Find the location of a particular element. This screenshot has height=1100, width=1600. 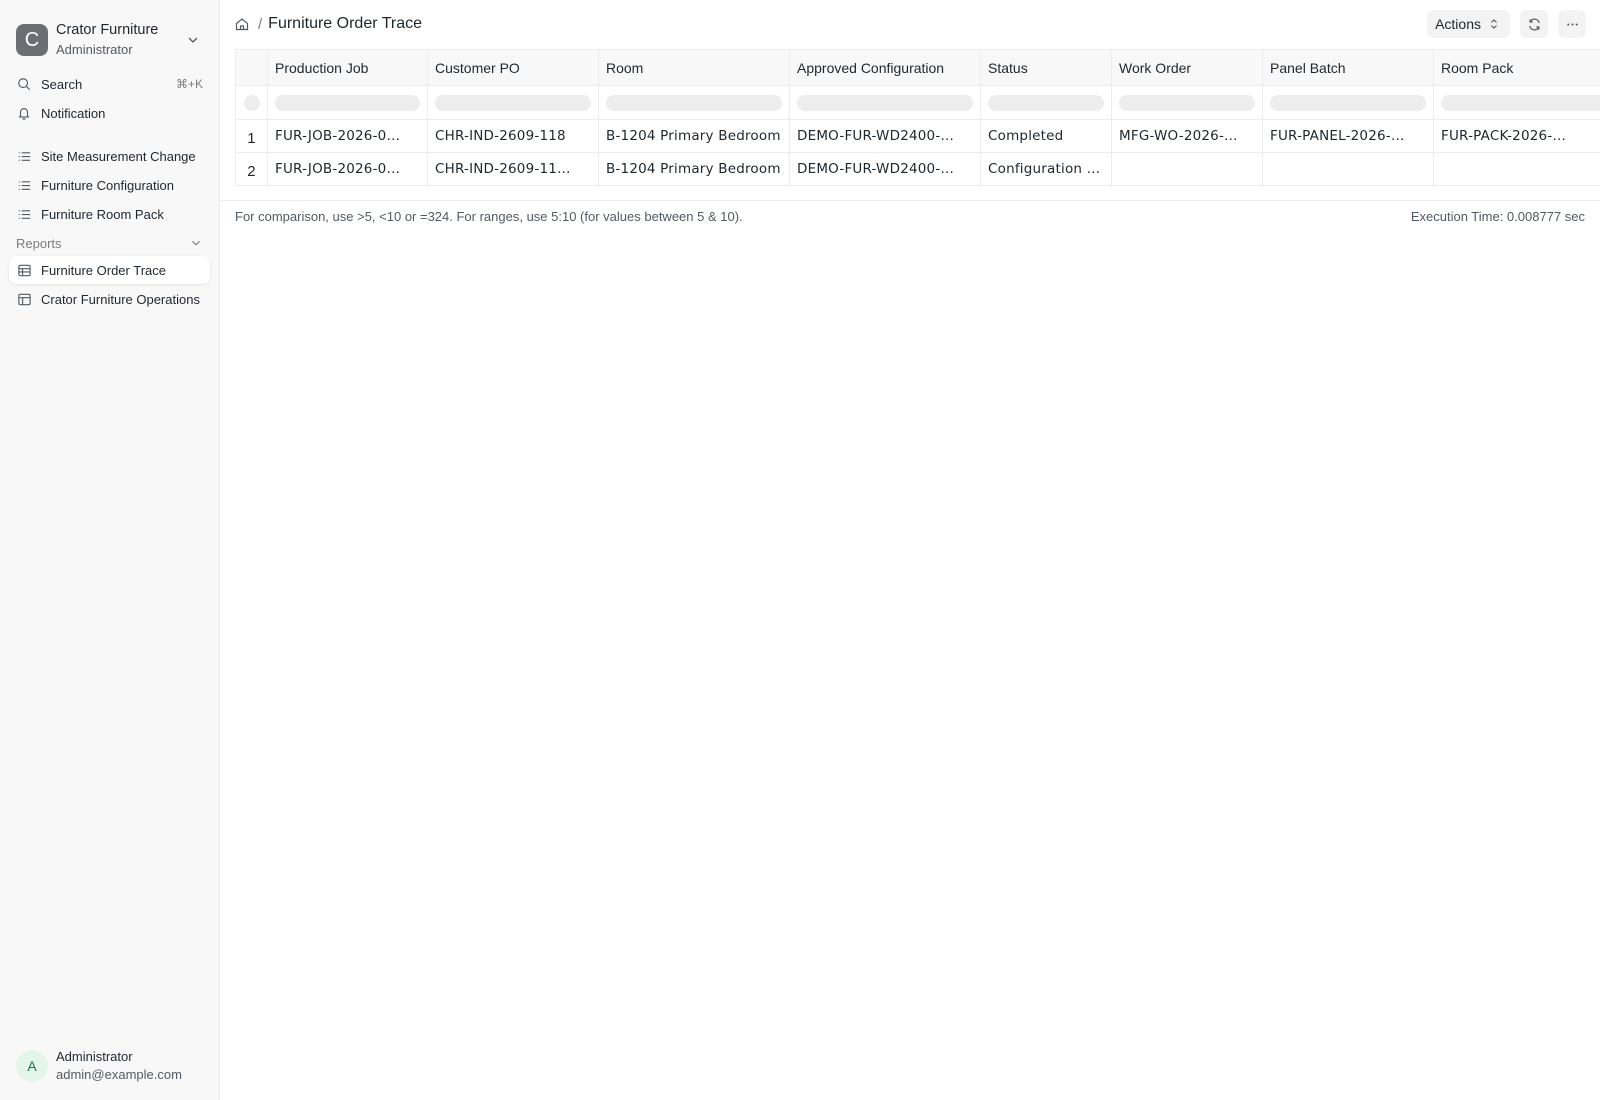

column-header-panel-batch: Panel Batch is located at coordinates (1348, 67).